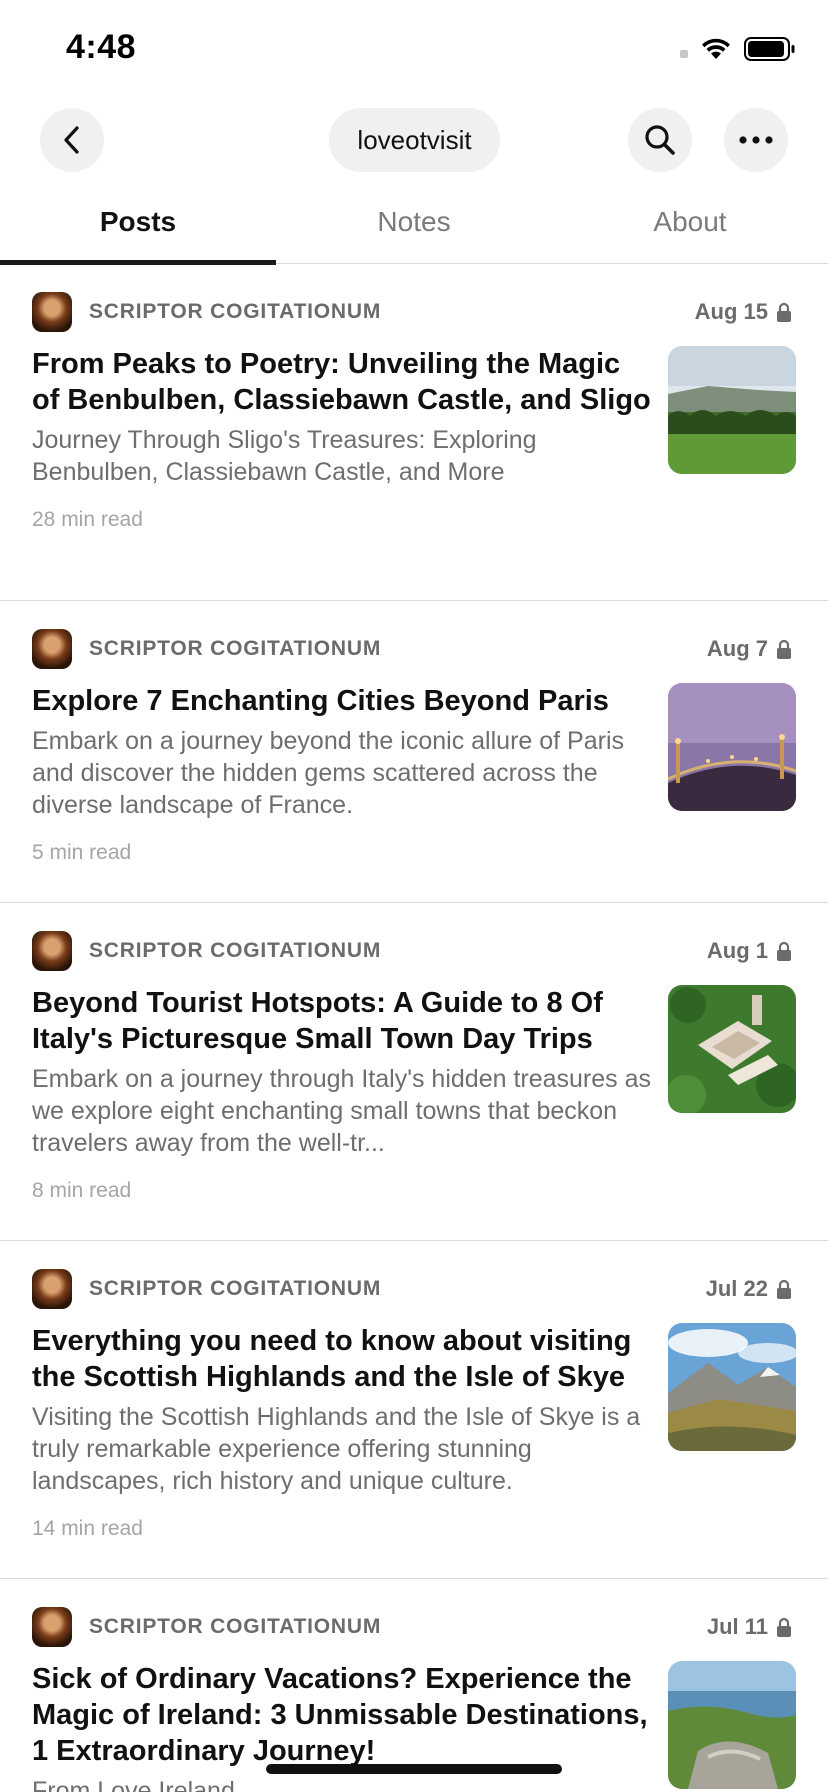 The height and width of the screenshot is (1792, 828). I want to click on tab-notes: Notes, so click(414, 227).